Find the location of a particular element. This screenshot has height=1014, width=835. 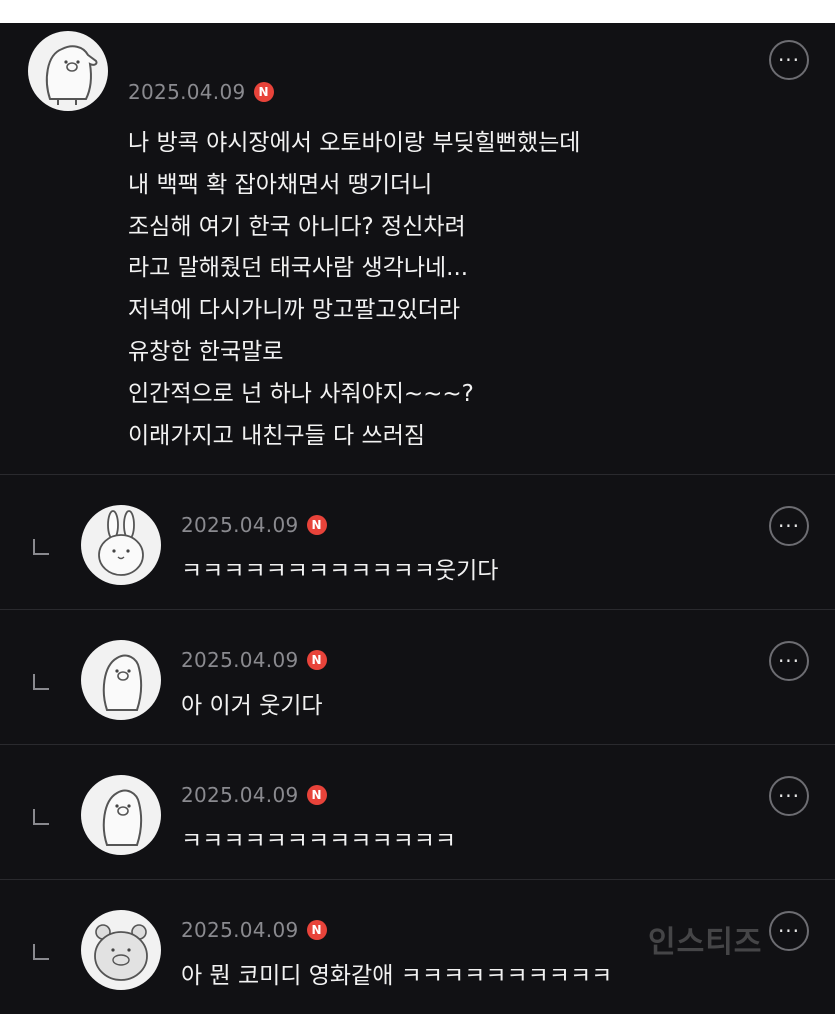

reply-body: 아 뭔 코미디 영화같애 ㅋㅋㅋㅋㅋㅋㅋㅋㅋㅋ is located at coordinates (397, 976).